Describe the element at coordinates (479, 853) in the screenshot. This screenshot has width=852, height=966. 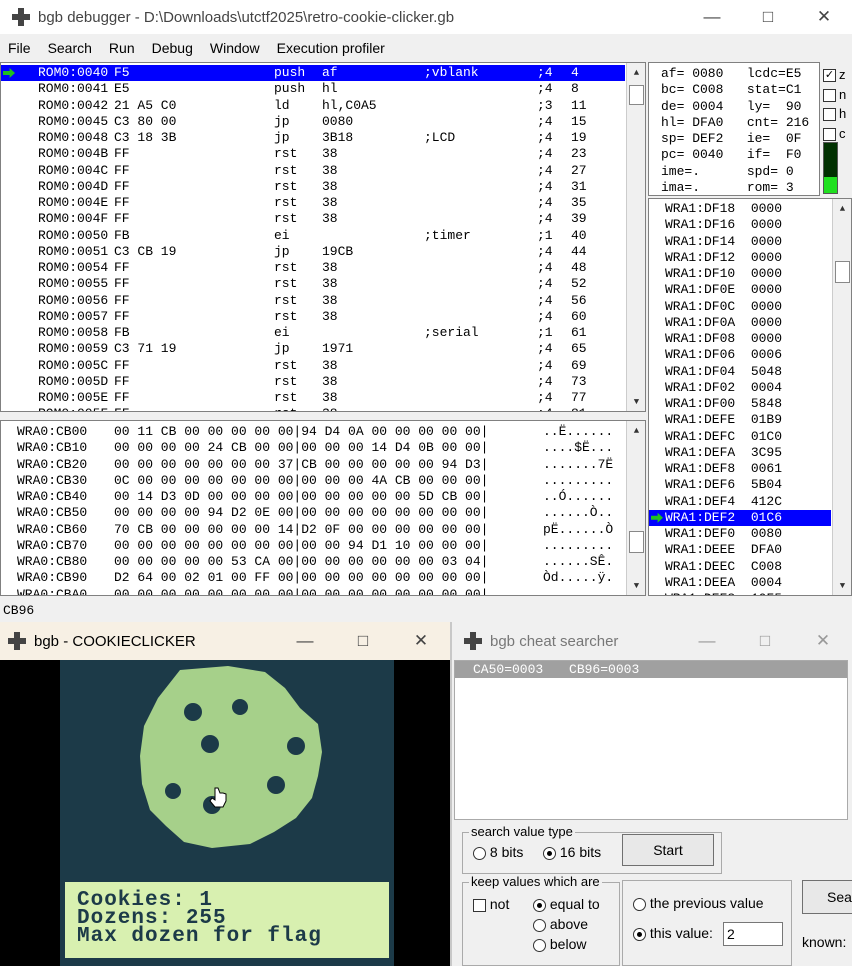
I see `radio-8bits` at that location.